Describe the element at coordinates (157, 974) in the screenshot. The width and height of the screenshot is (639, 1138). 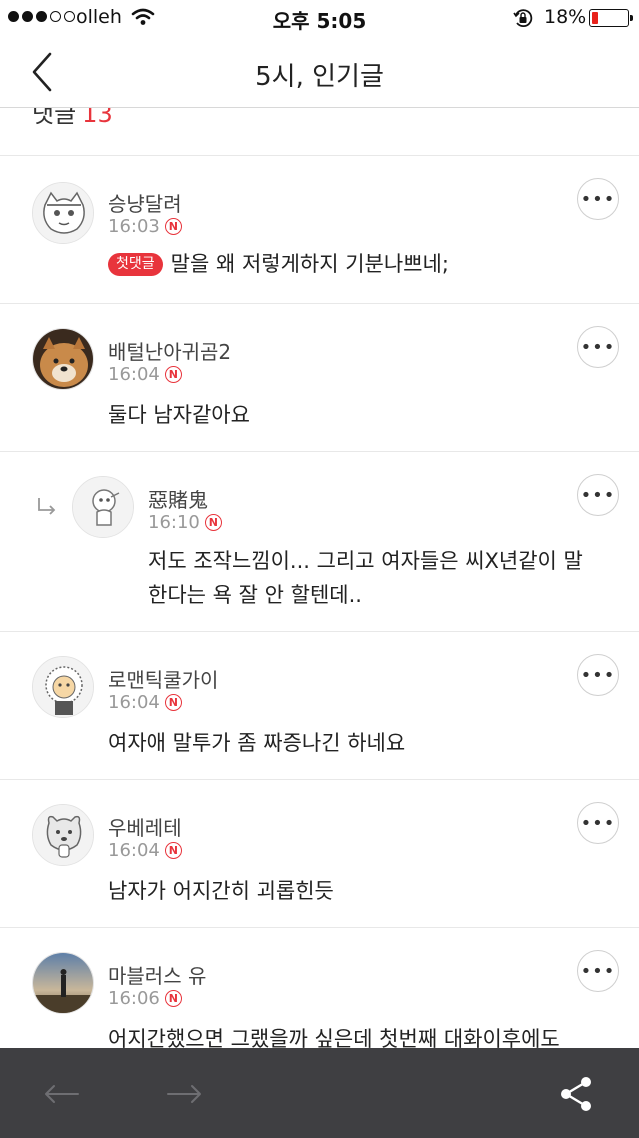
I see `comment-author: 마블러스 유` at that location.